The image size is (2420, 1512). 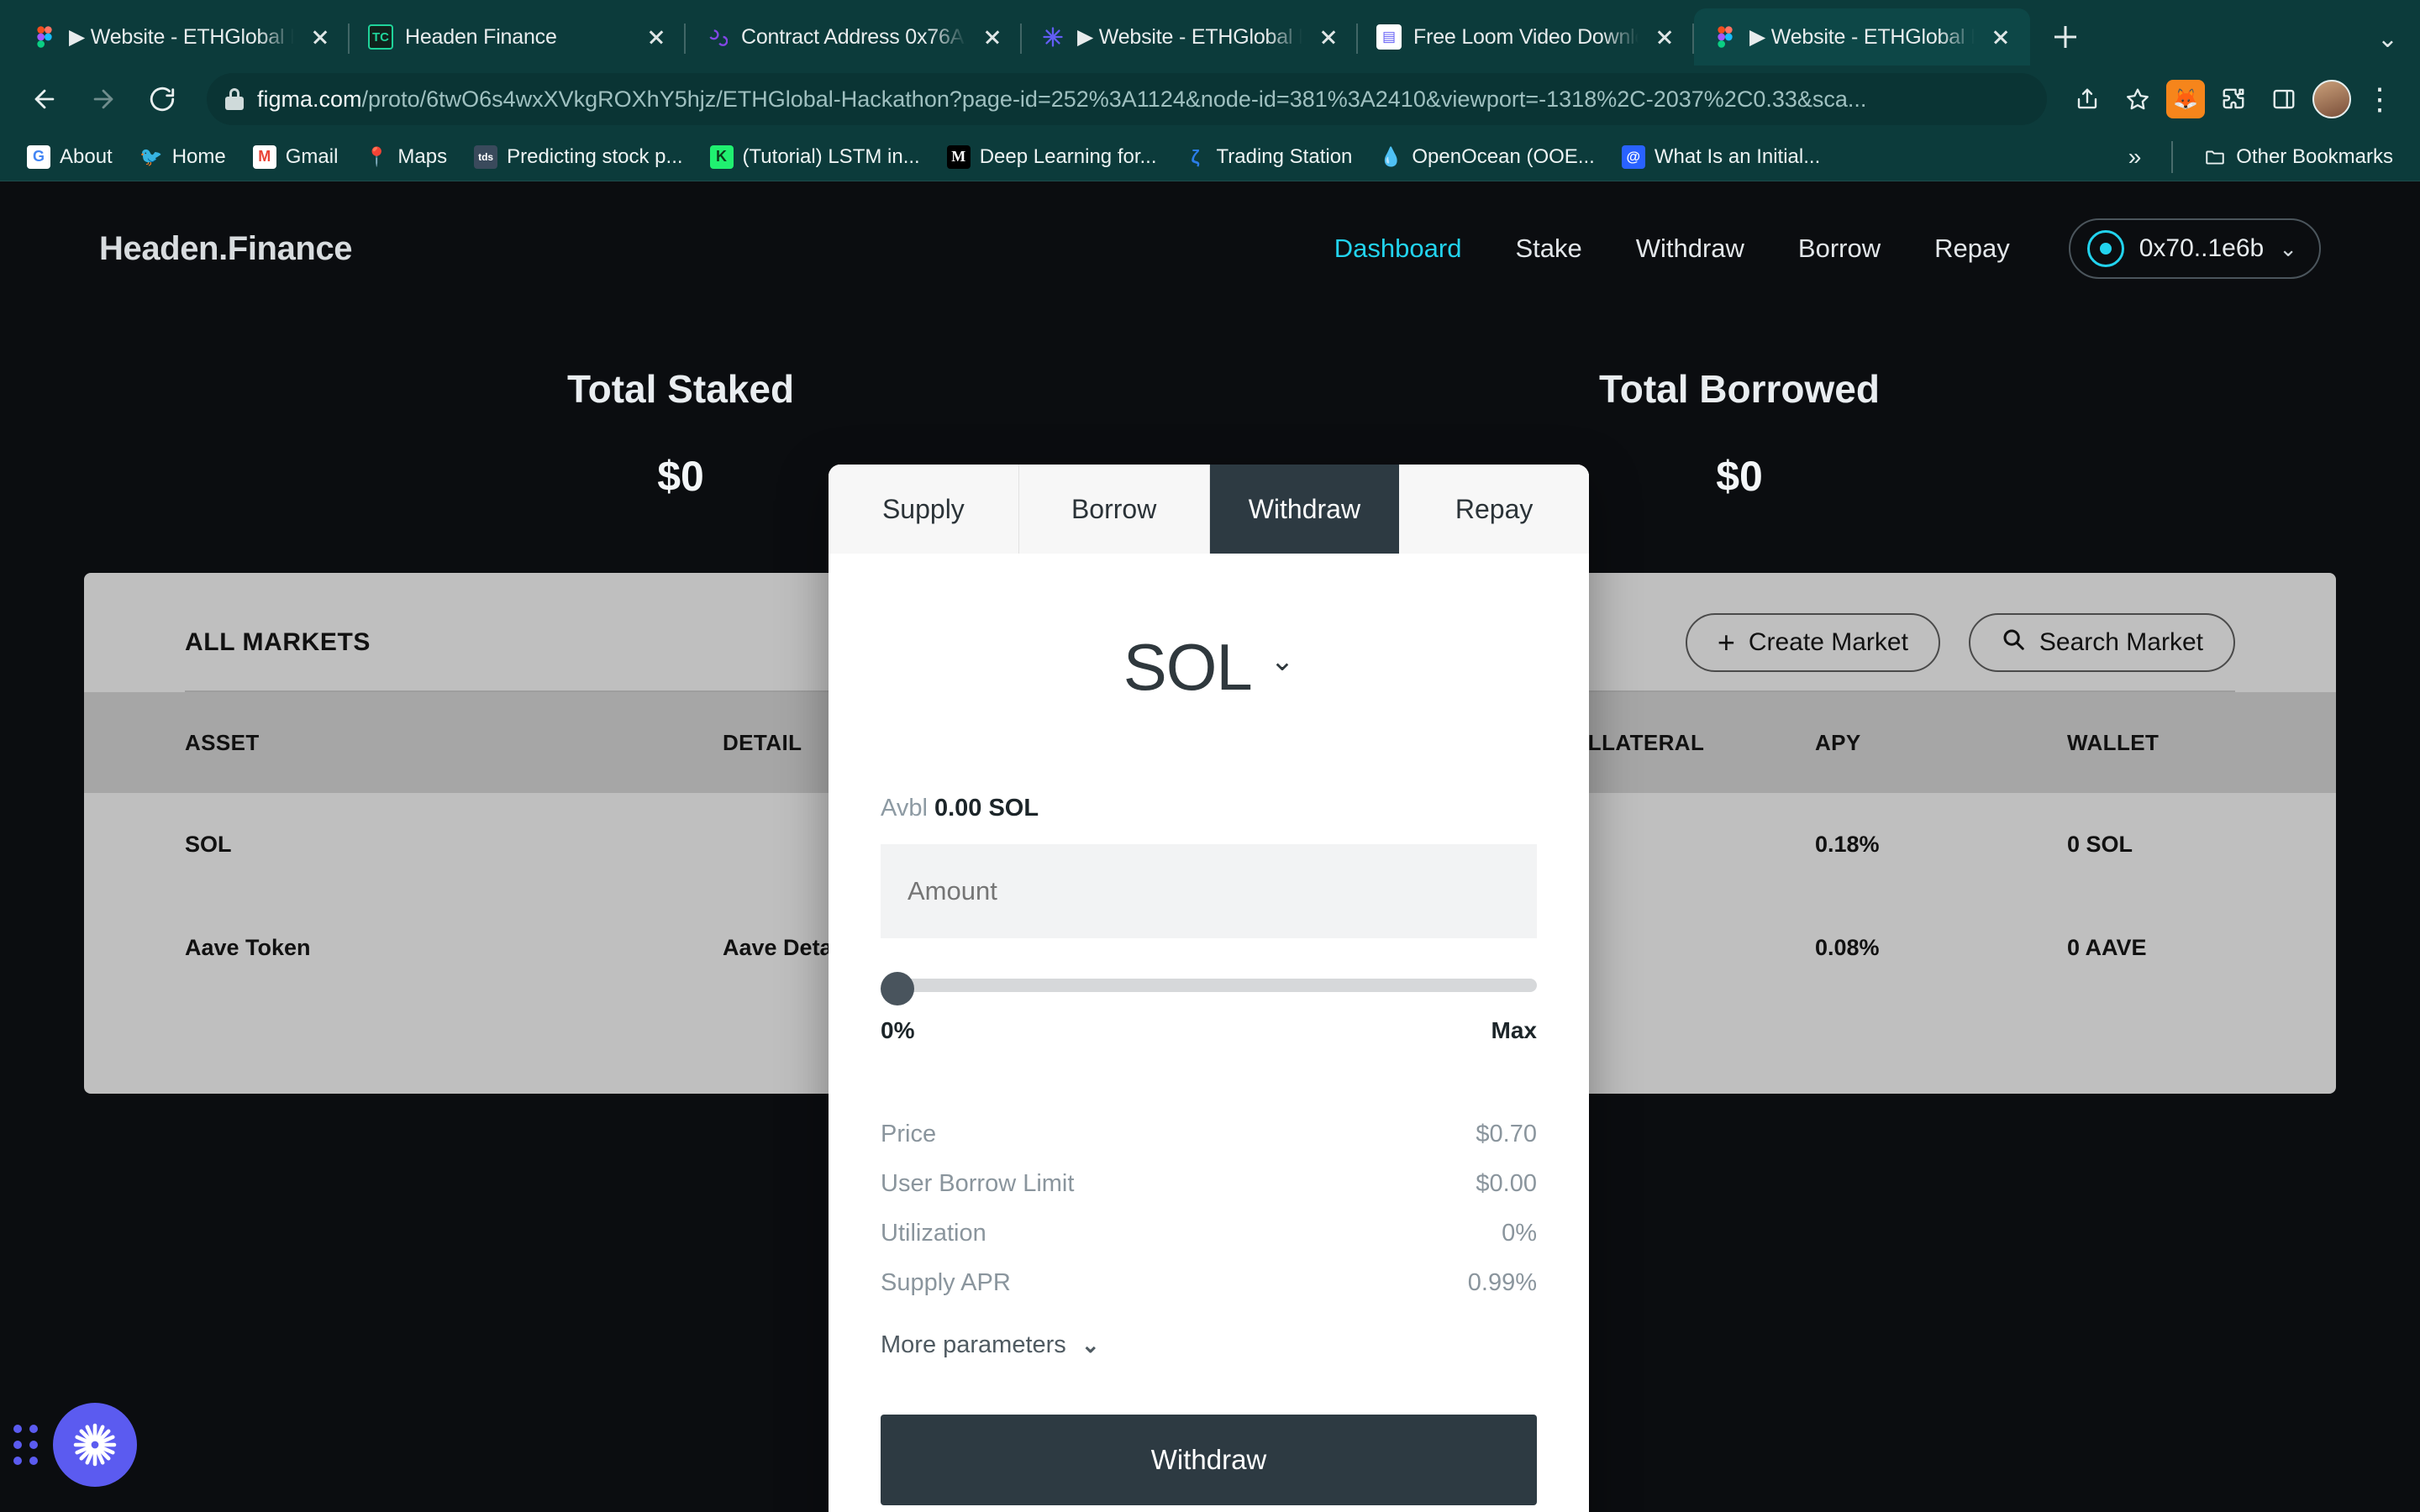 What do you see at coordinates (1526, 37) in the screenshot?
I see `browser-tab: ▤ Free Loom Video Download` at bounding box center [1526, 37].